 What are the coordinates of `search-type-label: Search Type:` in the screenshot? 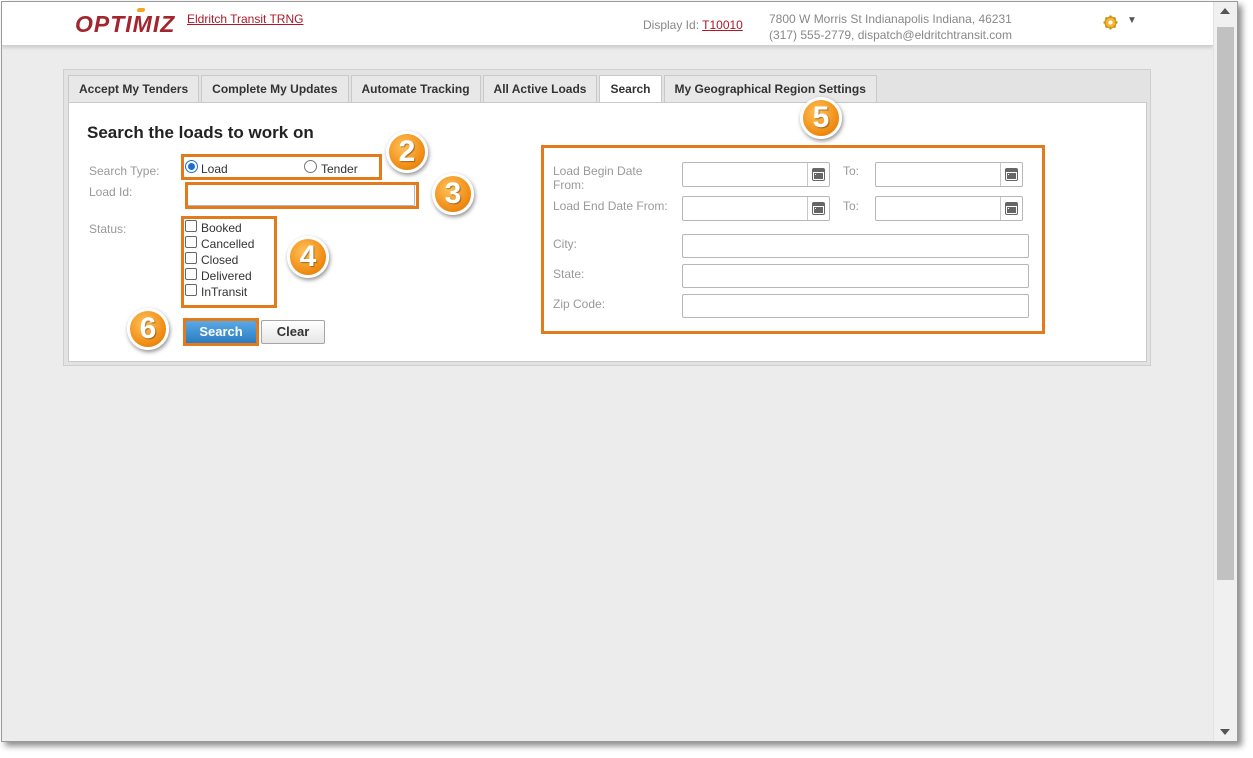 It's located at (124, 171).